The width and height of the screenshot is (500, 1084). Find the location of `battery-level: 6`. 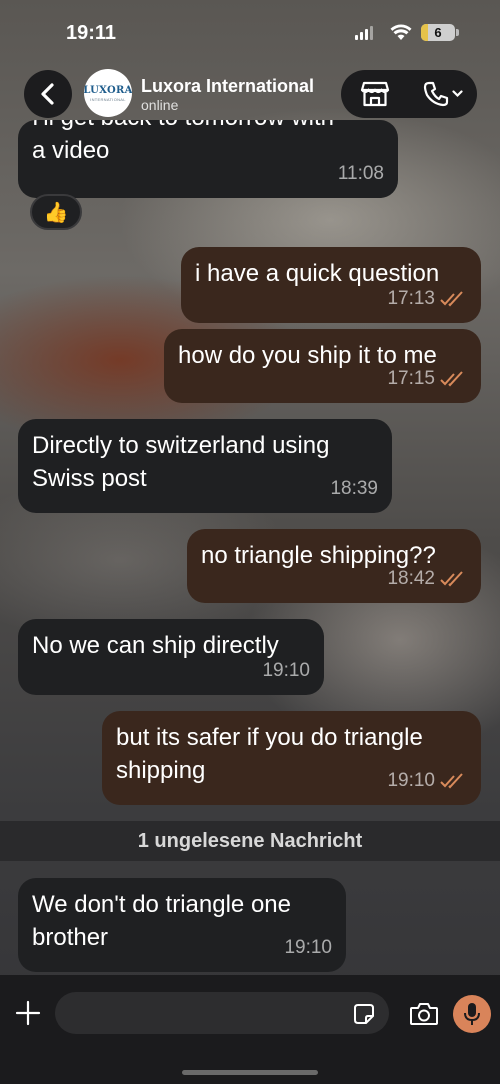

battery-level: 6 is located at coordinates (438, 32).